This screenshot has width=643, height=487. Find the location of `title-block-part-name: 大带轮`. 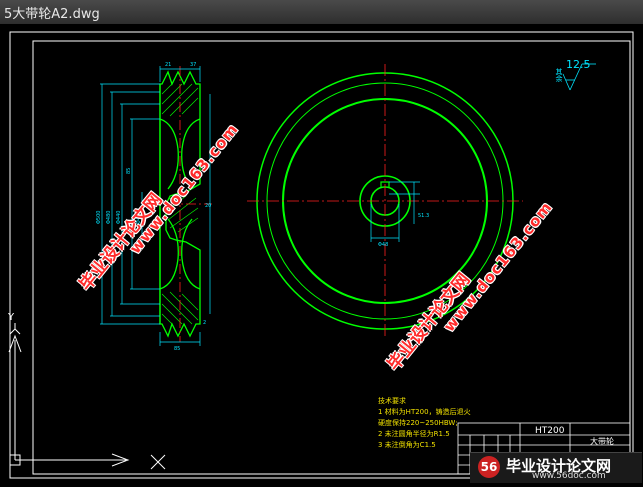

title-block-part-name: 大带轮 is located at coordinates (602, 441).